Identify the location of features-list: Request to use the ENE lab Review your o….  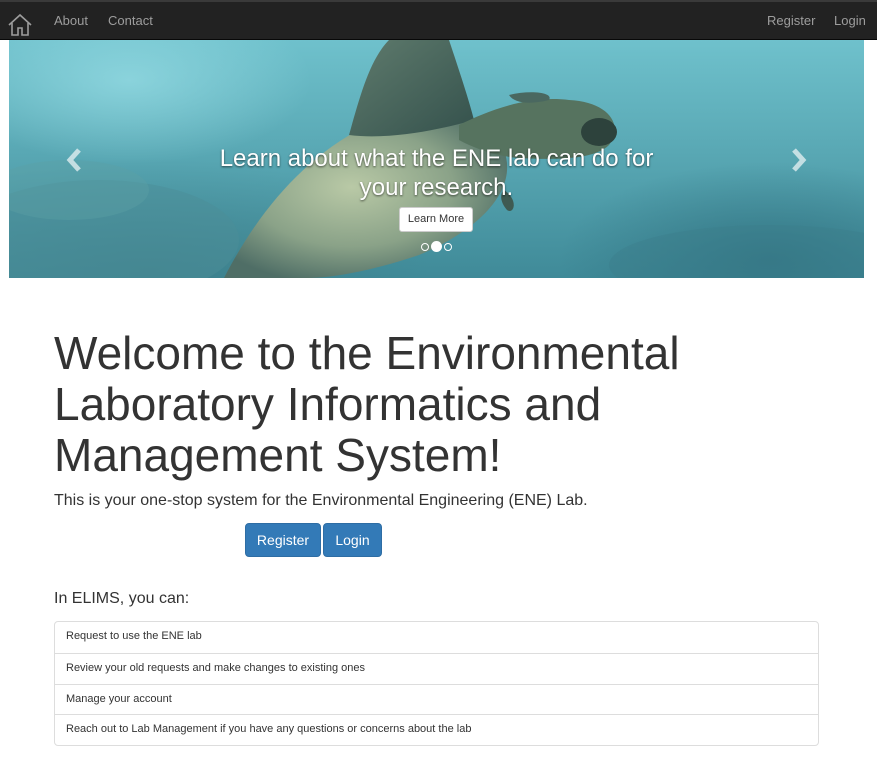
(436, 683).